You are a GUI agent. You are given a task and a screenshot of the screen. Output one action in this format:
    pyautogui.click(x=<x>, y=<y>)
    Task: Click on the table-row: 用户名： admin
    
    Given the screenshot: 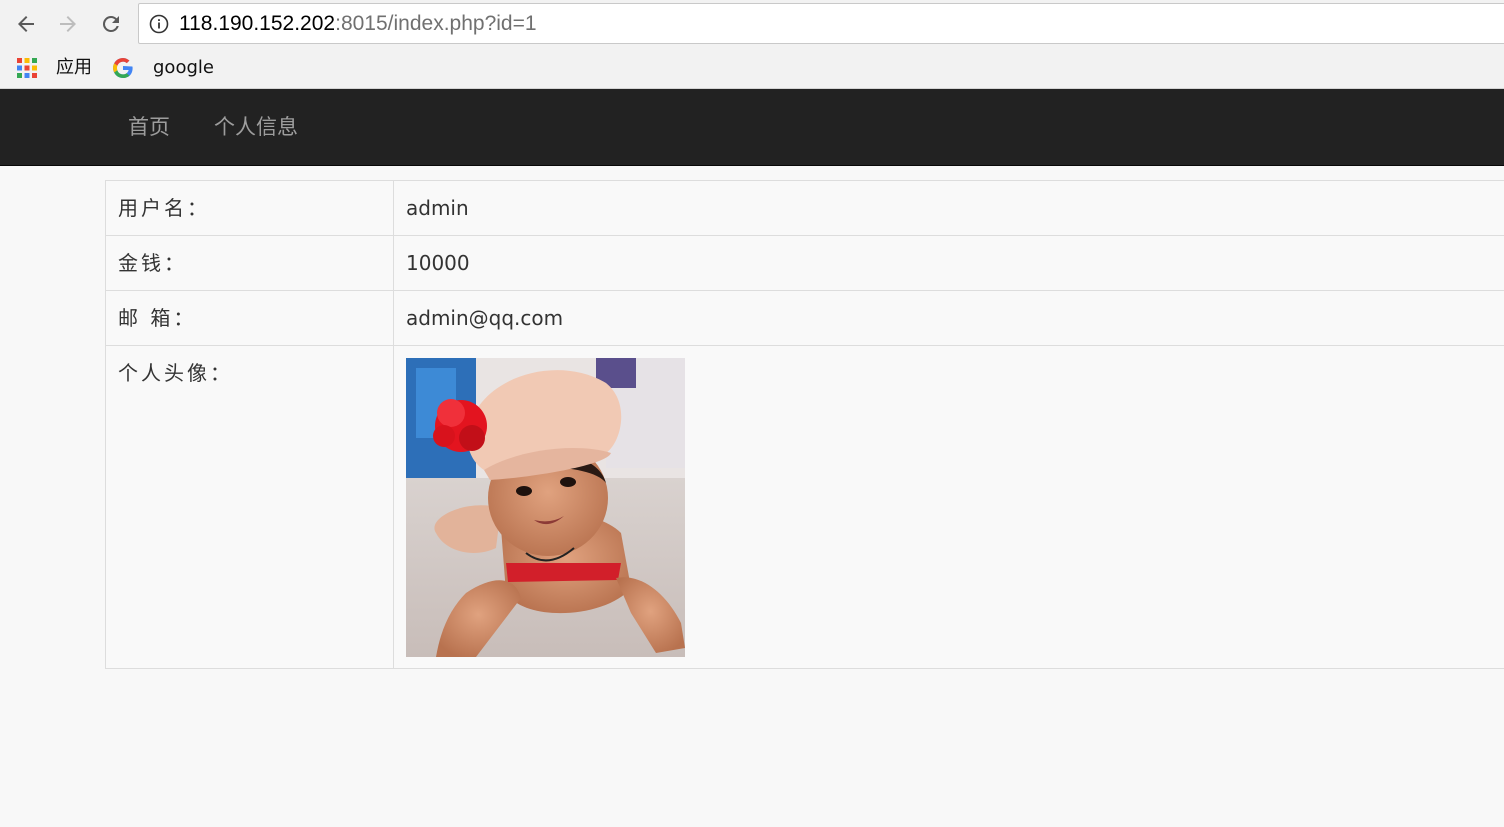 What is the action you would take?
    pyautogui.click(x=804, y=208)
    